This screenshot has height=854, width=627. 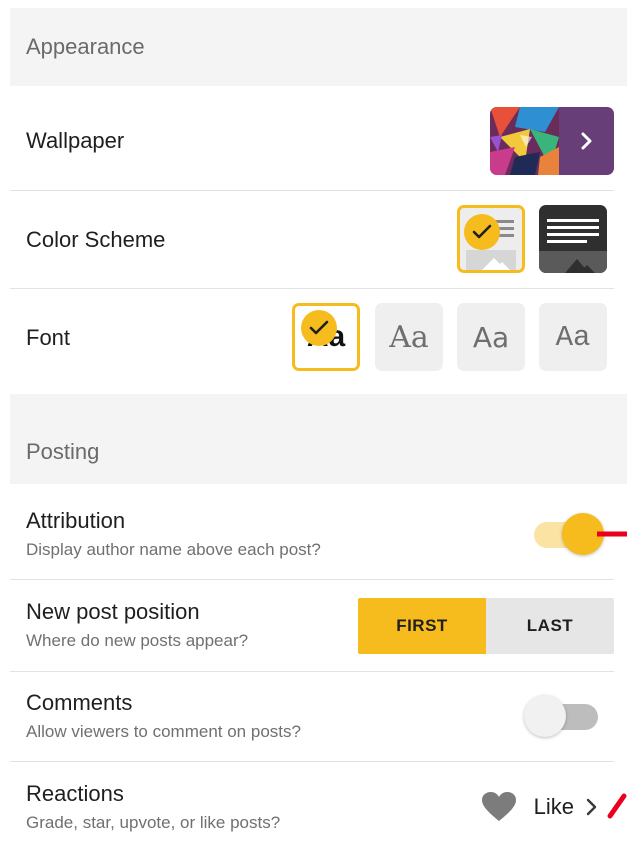 What do you see at coordinates (137, 640) in the screenshot?
I see `new-post-position-subtitle: Where do new posts appear?` at bounding box center [137, 640].